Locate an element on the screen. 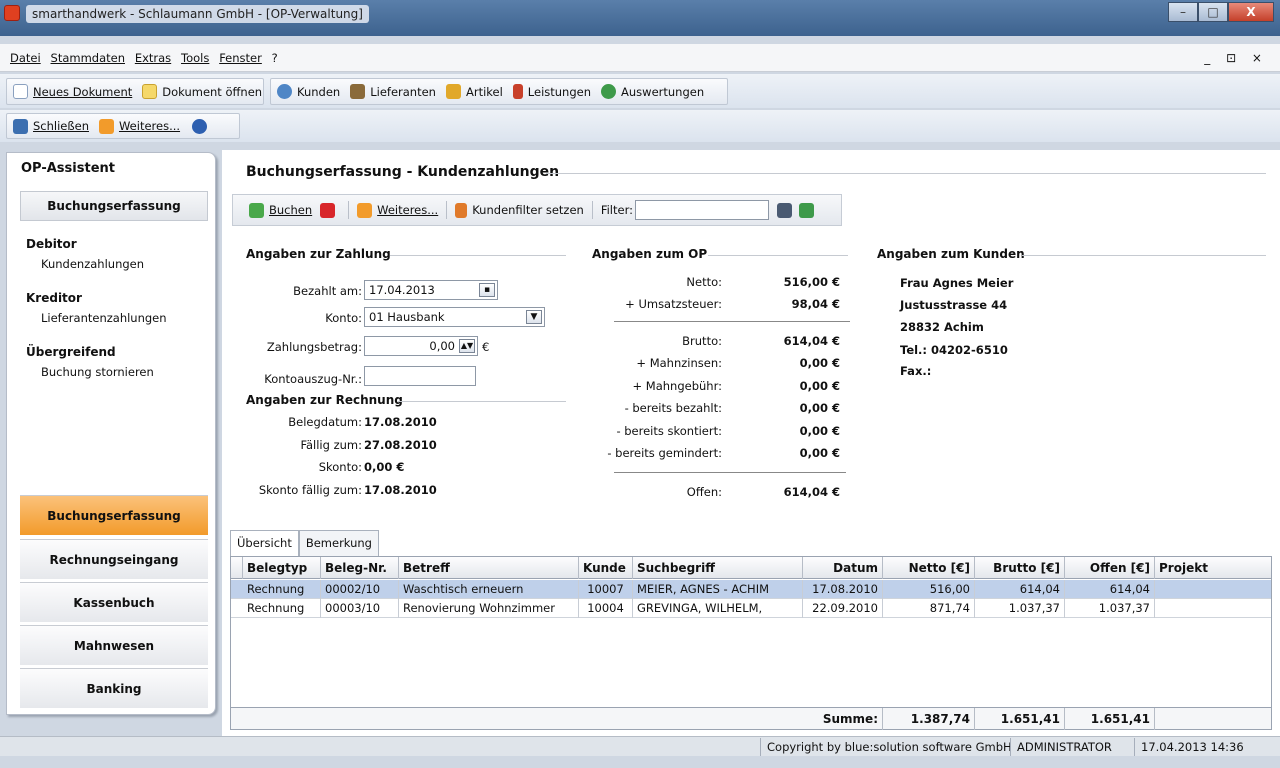  spinner-icon: ▲▼ is located at coordinates (467, 346).